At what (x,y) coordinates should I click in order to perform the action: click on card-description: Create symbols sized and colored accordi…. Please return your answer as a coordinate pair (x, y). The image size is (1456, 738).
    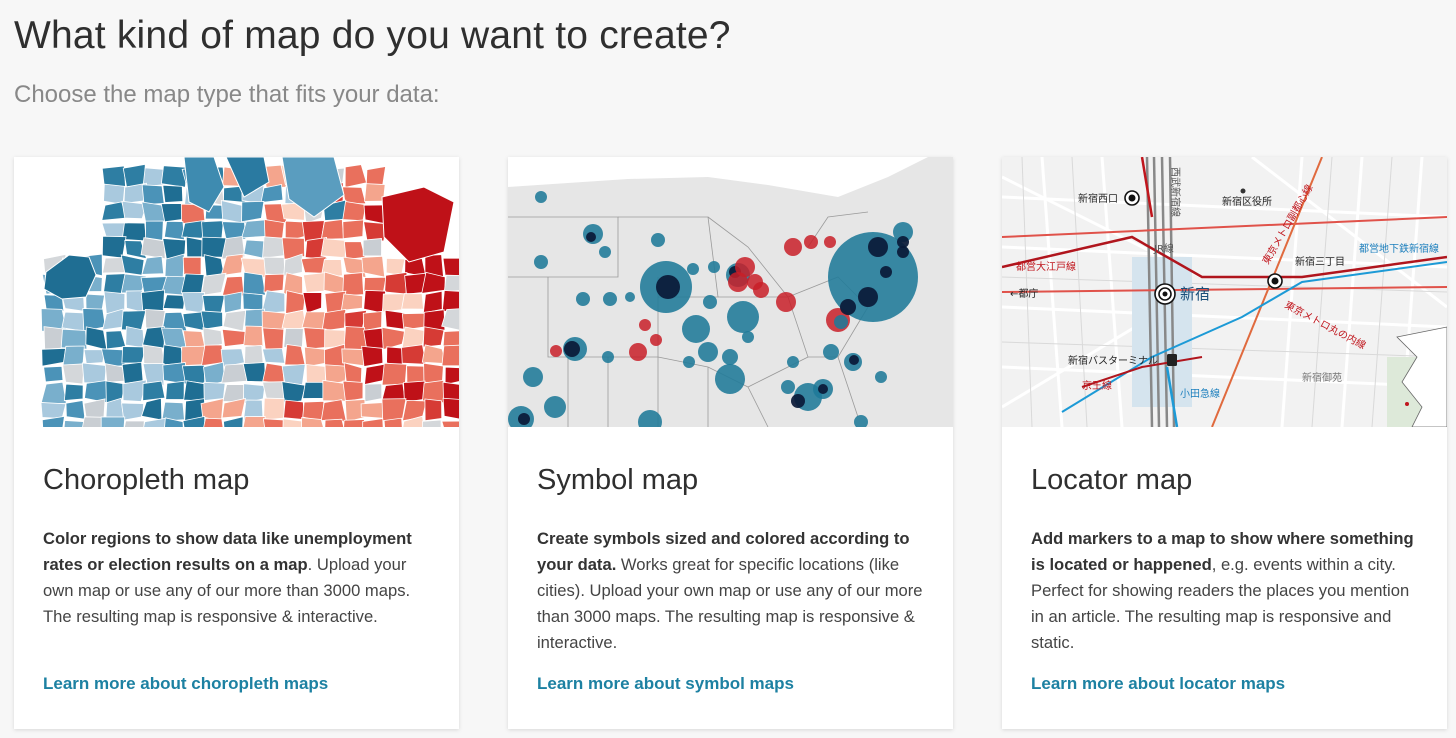
    Looking at the image, I should click on (730, 590).